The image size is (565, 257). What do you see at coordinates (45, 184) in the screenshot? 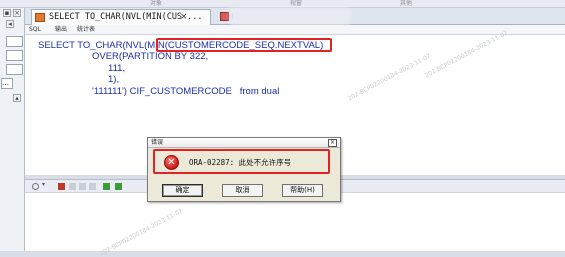
I see `chevron-down-icon: ▾` at bounding box center [45, 184].